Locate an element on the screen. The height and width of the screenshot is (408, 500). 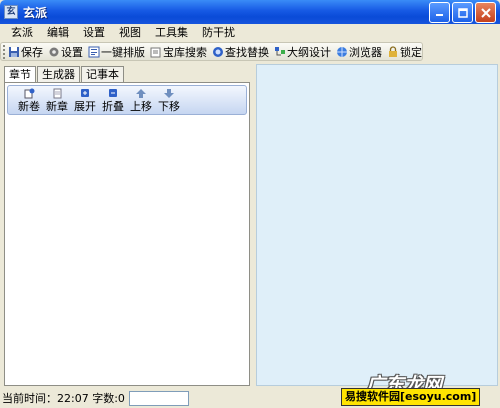
library-search-icon is located at coordinates (155, 52).